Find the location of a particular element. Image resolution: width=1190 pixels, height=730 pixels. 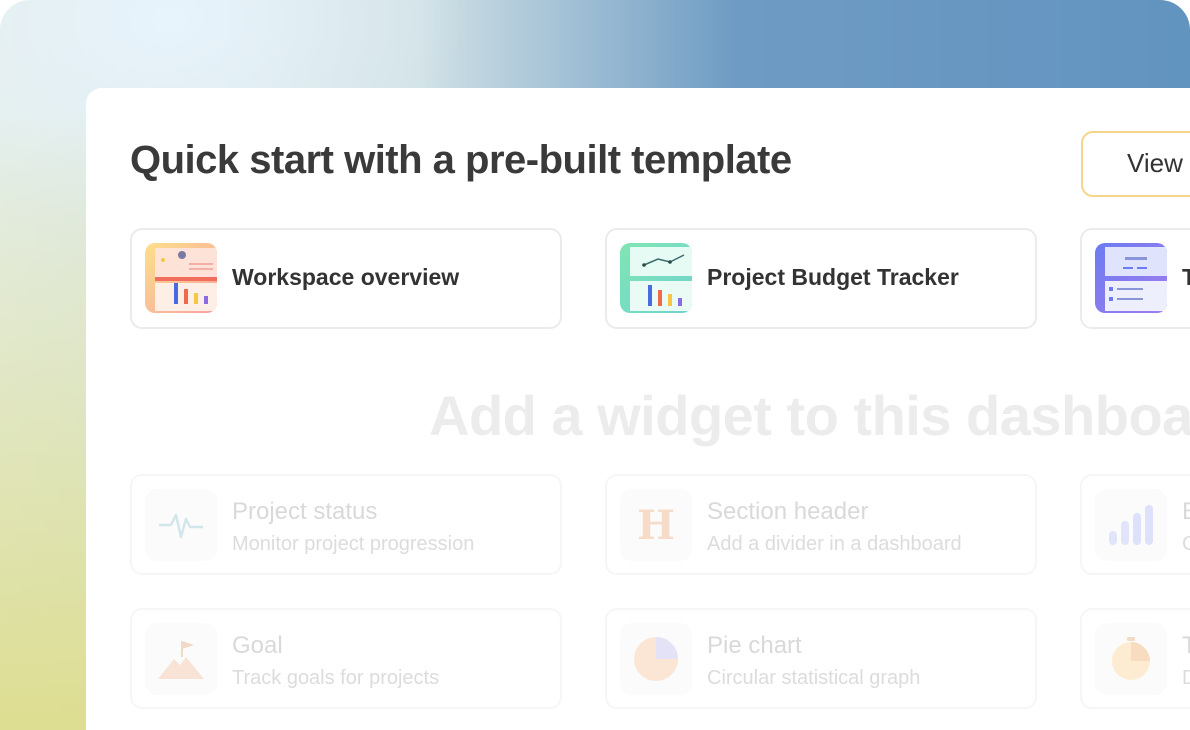

workspace-overview-thumbnail is located at coordinates (181, 278).